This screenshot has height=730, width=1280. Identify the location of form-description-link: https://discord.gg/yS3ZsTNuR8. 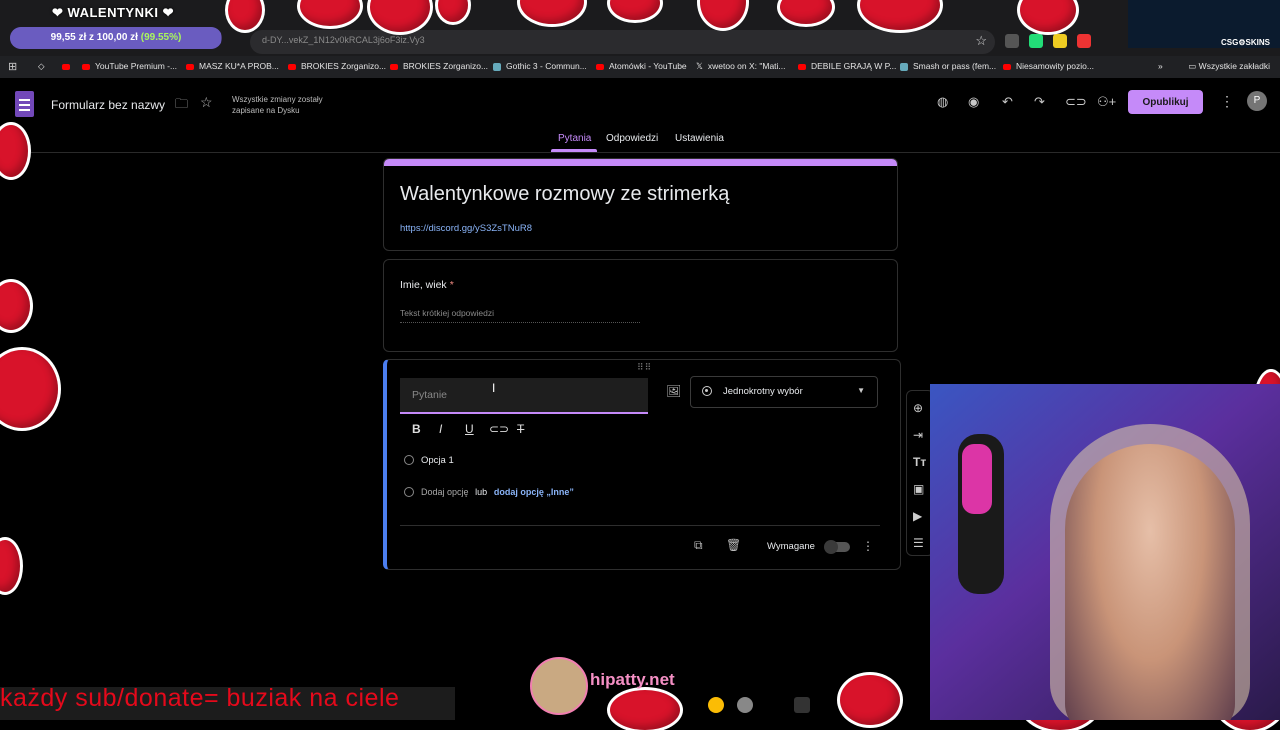
(466, 228).